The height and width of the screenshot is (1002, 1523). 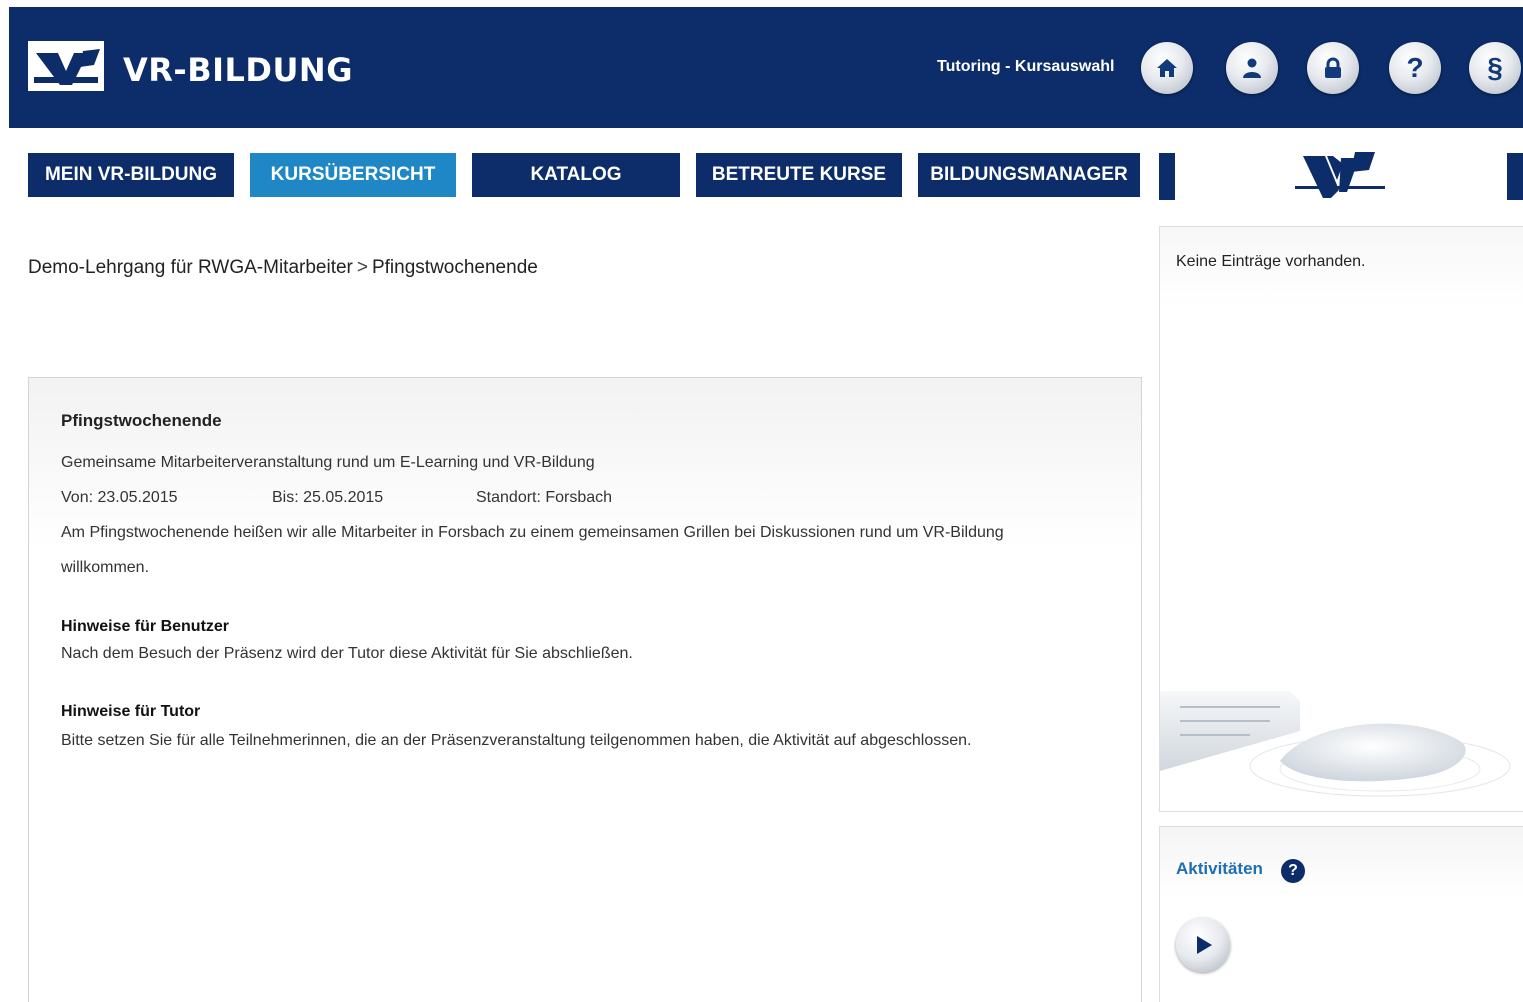 I want to click on activities-widget: Aktivitäten ?, so click(x=1341, y=914).